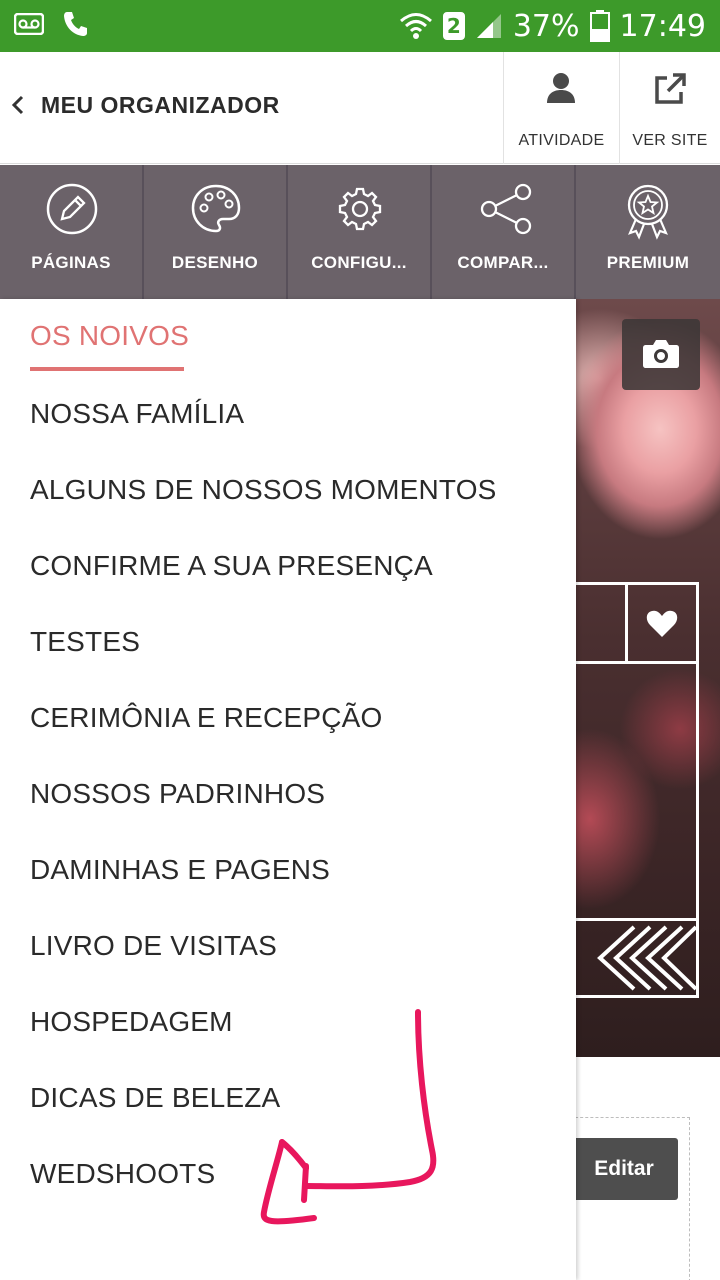  I want to click on edit-button: Editar, so click(624, 1169).